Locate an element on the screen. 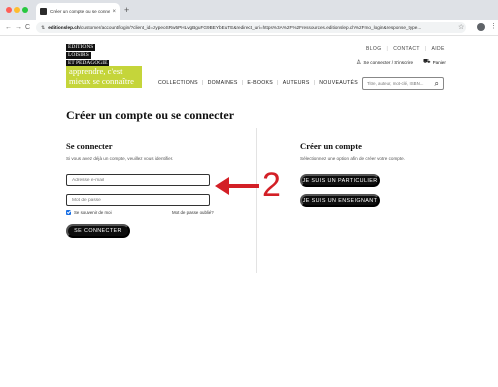 The image size is (498, 387). browser-tab: Créer un compte ou se conne... × is located at coordinates (78, 11).